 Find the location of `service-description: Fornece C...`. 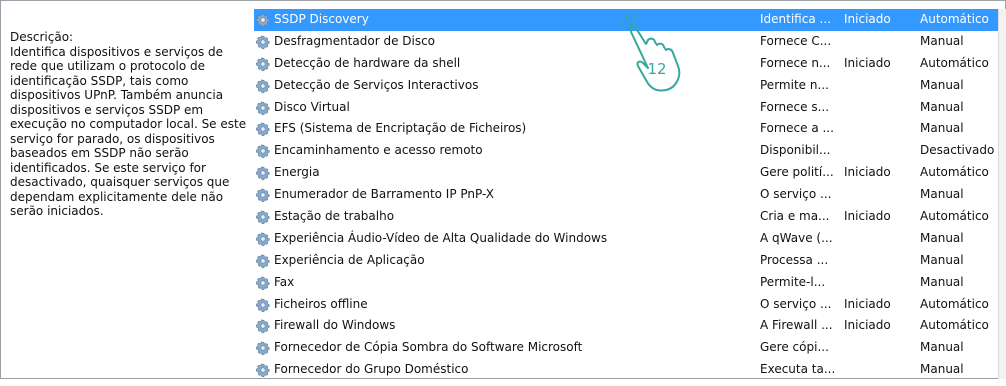

service-description: Fornece C... is located at coordinates (796, 40).